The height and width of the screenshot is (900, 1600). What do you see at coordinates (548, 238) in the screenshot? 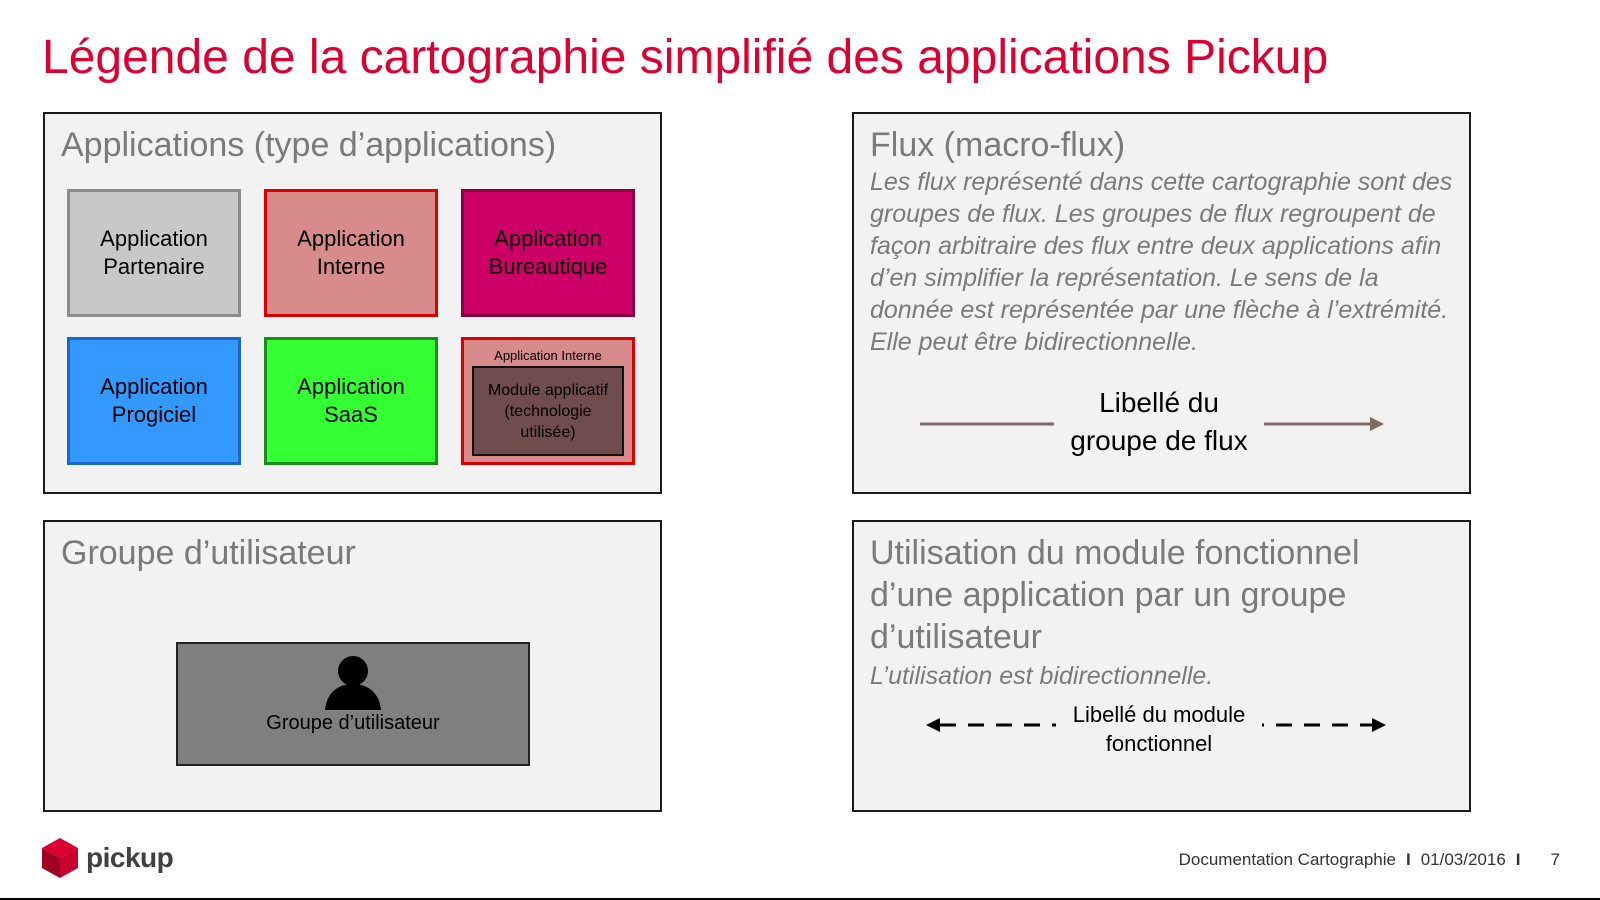
I see `app-bureautique-line1: Application` at bounding box center [548, 238].